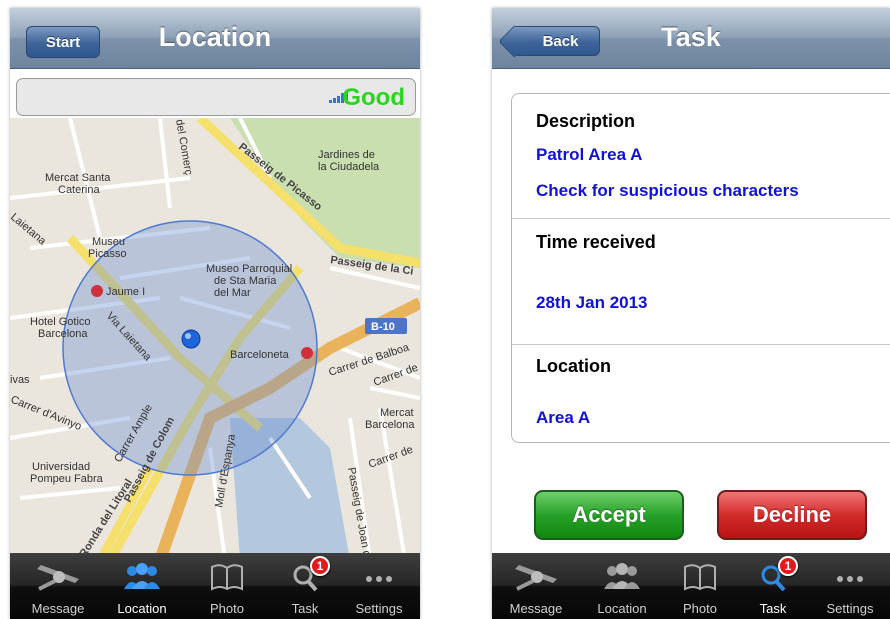 The image size is (890, 619). I want to click on location-section: Location Area A, so click(701, 393).